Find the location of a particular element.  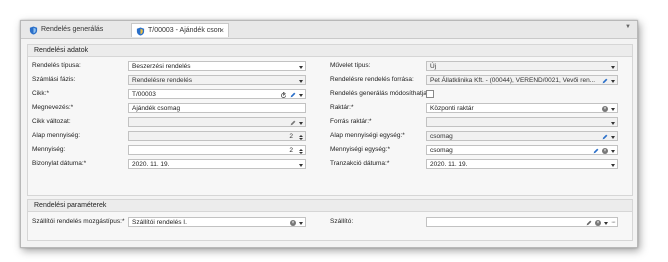

label-forras-raktar: Forrás raktár:* is located at coordinates (351, 121).